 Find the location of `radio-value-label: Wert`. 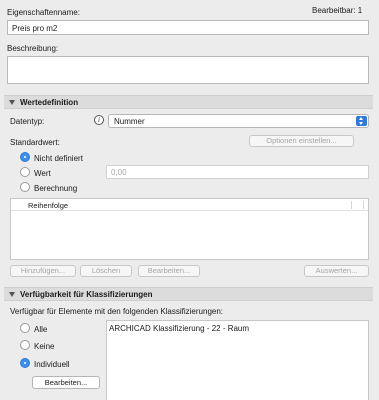

radio-value-label: Wert is located at coordinates (42, 173).